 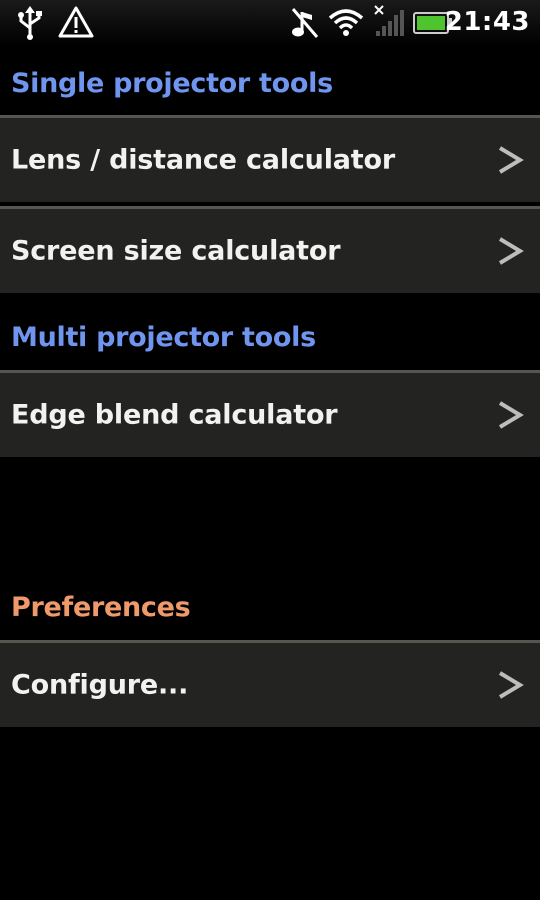 I want to click on status-bar: 21:43, so click(x=270, y=23).